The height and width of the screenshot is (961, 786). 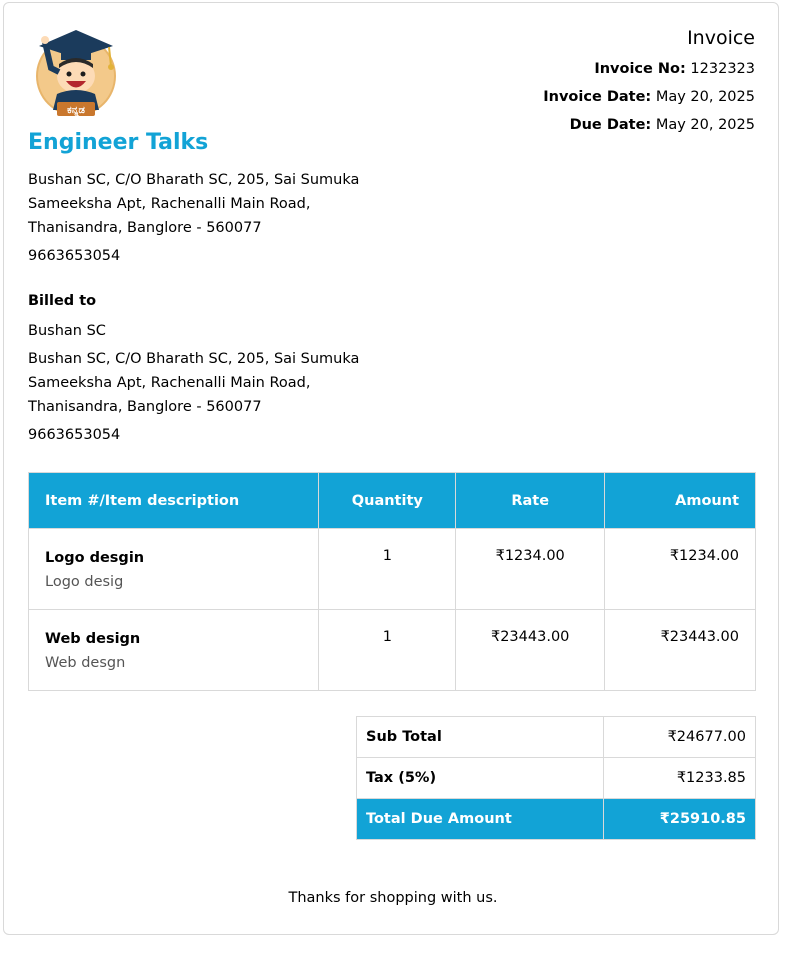 I want to click on total-due-row: Total Due Amount ₹25910.85, so click(x=555, y=819).